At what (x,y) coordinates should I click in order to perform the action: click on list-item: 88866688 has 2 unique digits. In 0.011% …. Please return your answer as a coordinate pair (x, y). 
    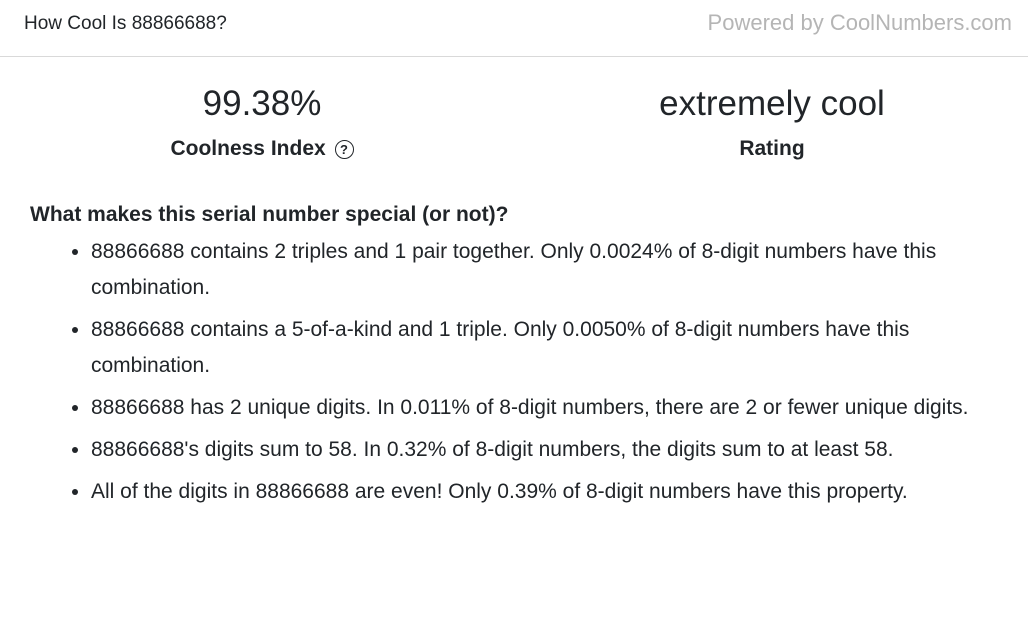
    Looking at the image, I should click on (548, 408).